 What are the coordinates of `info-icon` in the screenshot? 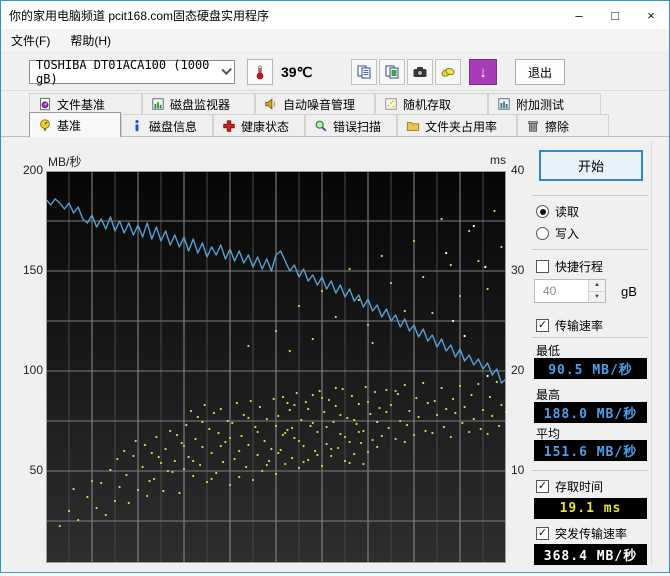 It's located at (137, 126).